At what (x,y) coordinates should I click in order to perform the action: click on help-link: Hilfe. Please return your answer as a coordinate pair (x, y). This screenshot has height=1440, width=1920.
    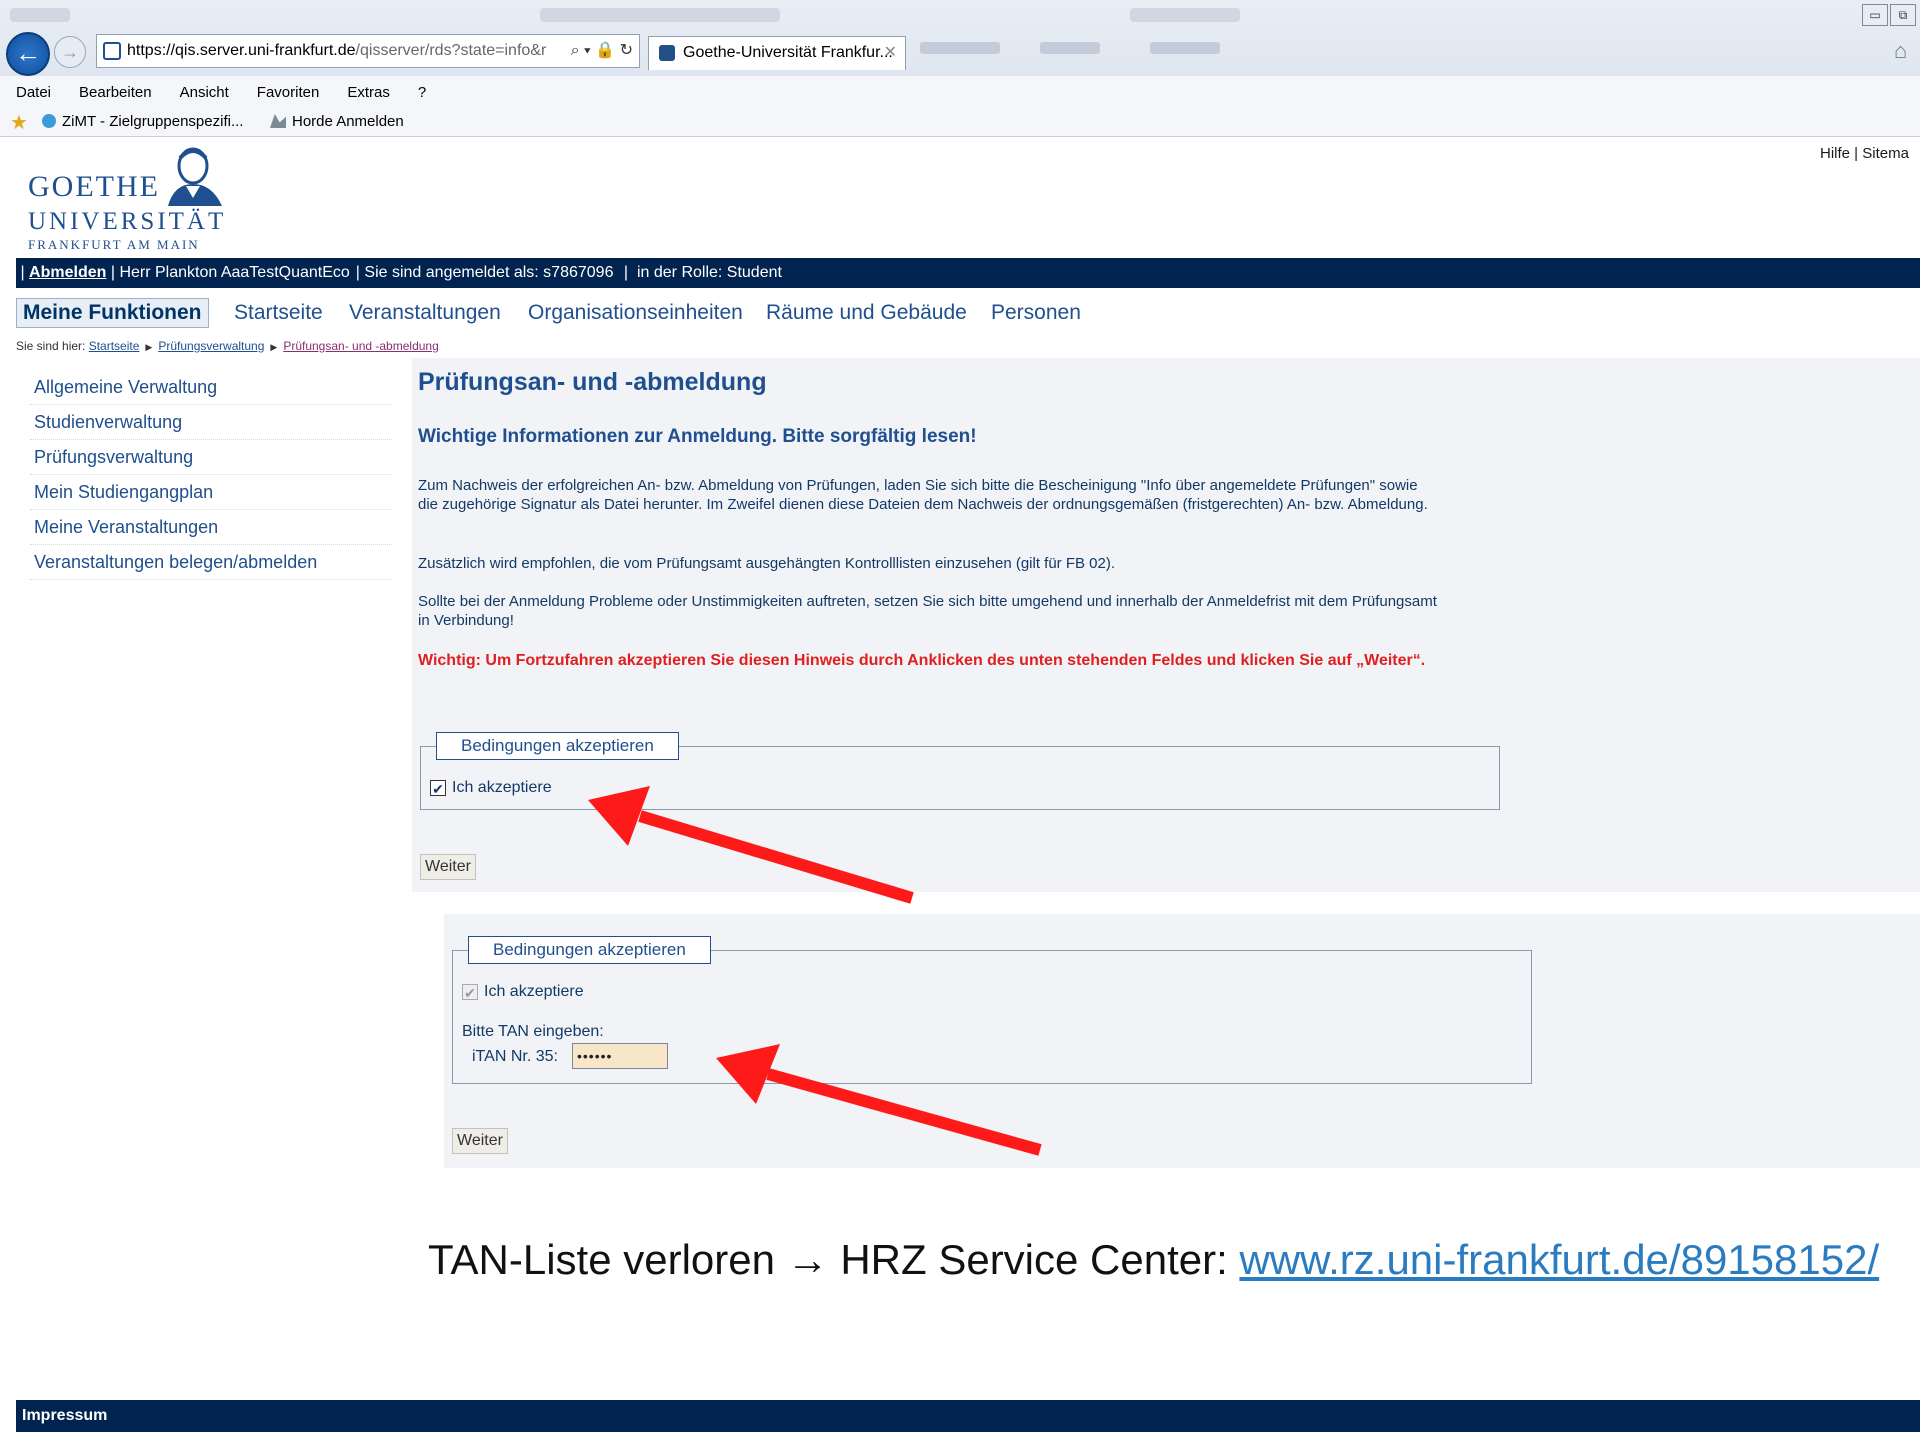
    Looking at the image, I should click on (1835, 153).